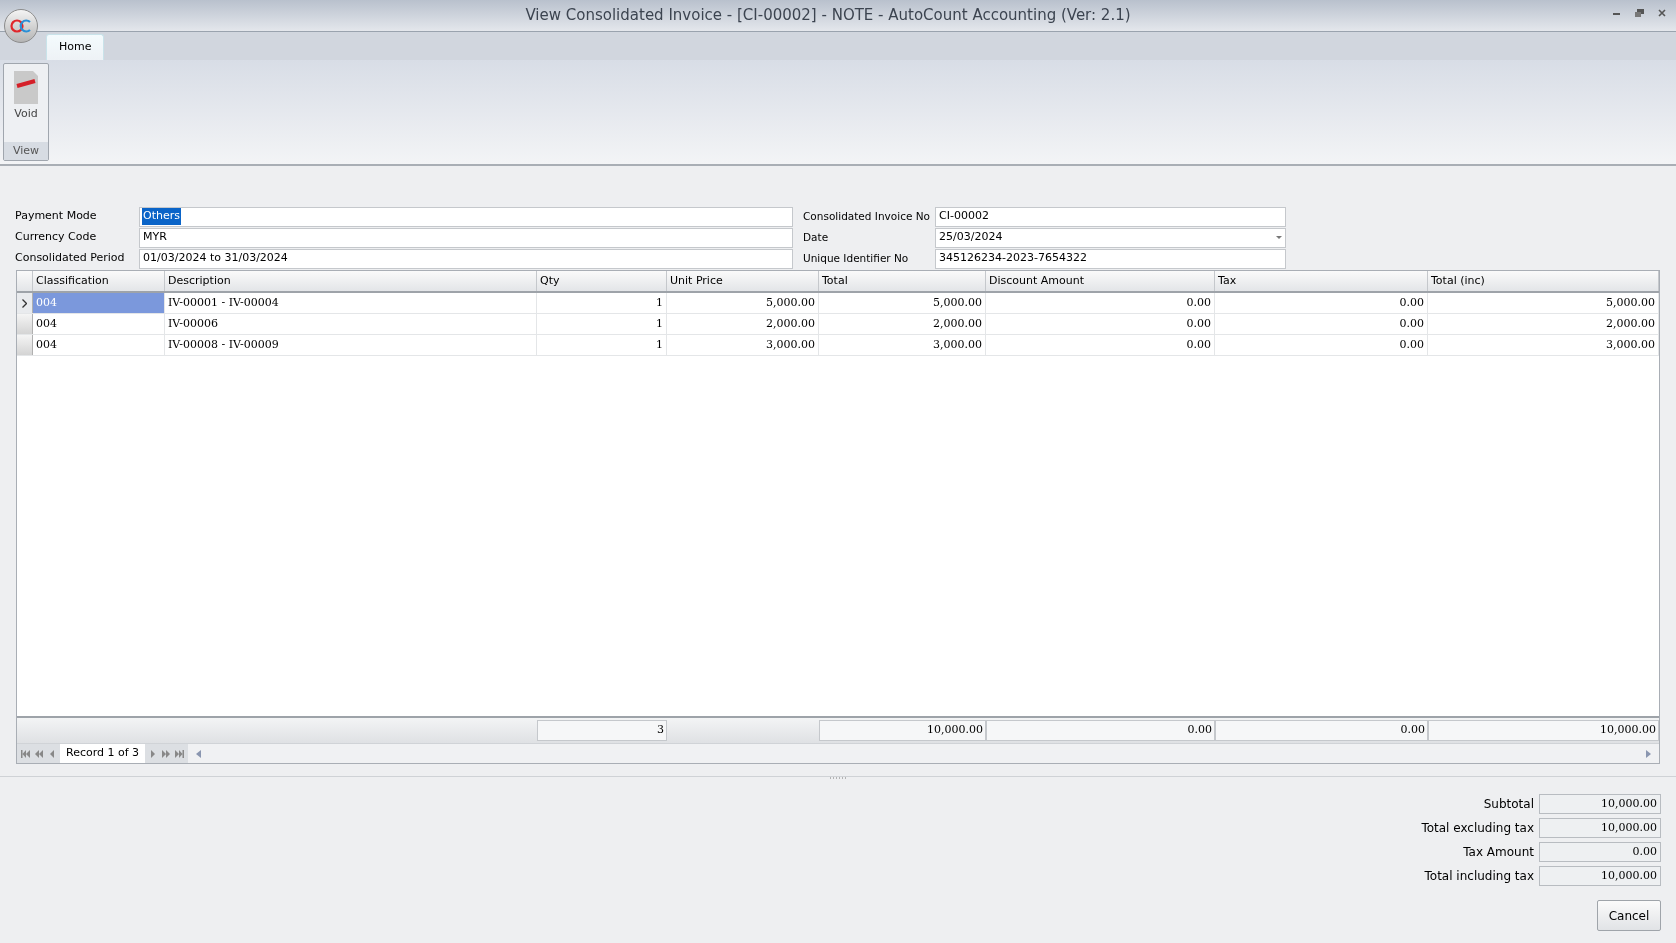 This screenshot has width=1676, height=943. What do you see at coordinates (866, 216) in the screenshot?
I see `field-label: Consolidated Invoice No` at bounding box center [866, 216].